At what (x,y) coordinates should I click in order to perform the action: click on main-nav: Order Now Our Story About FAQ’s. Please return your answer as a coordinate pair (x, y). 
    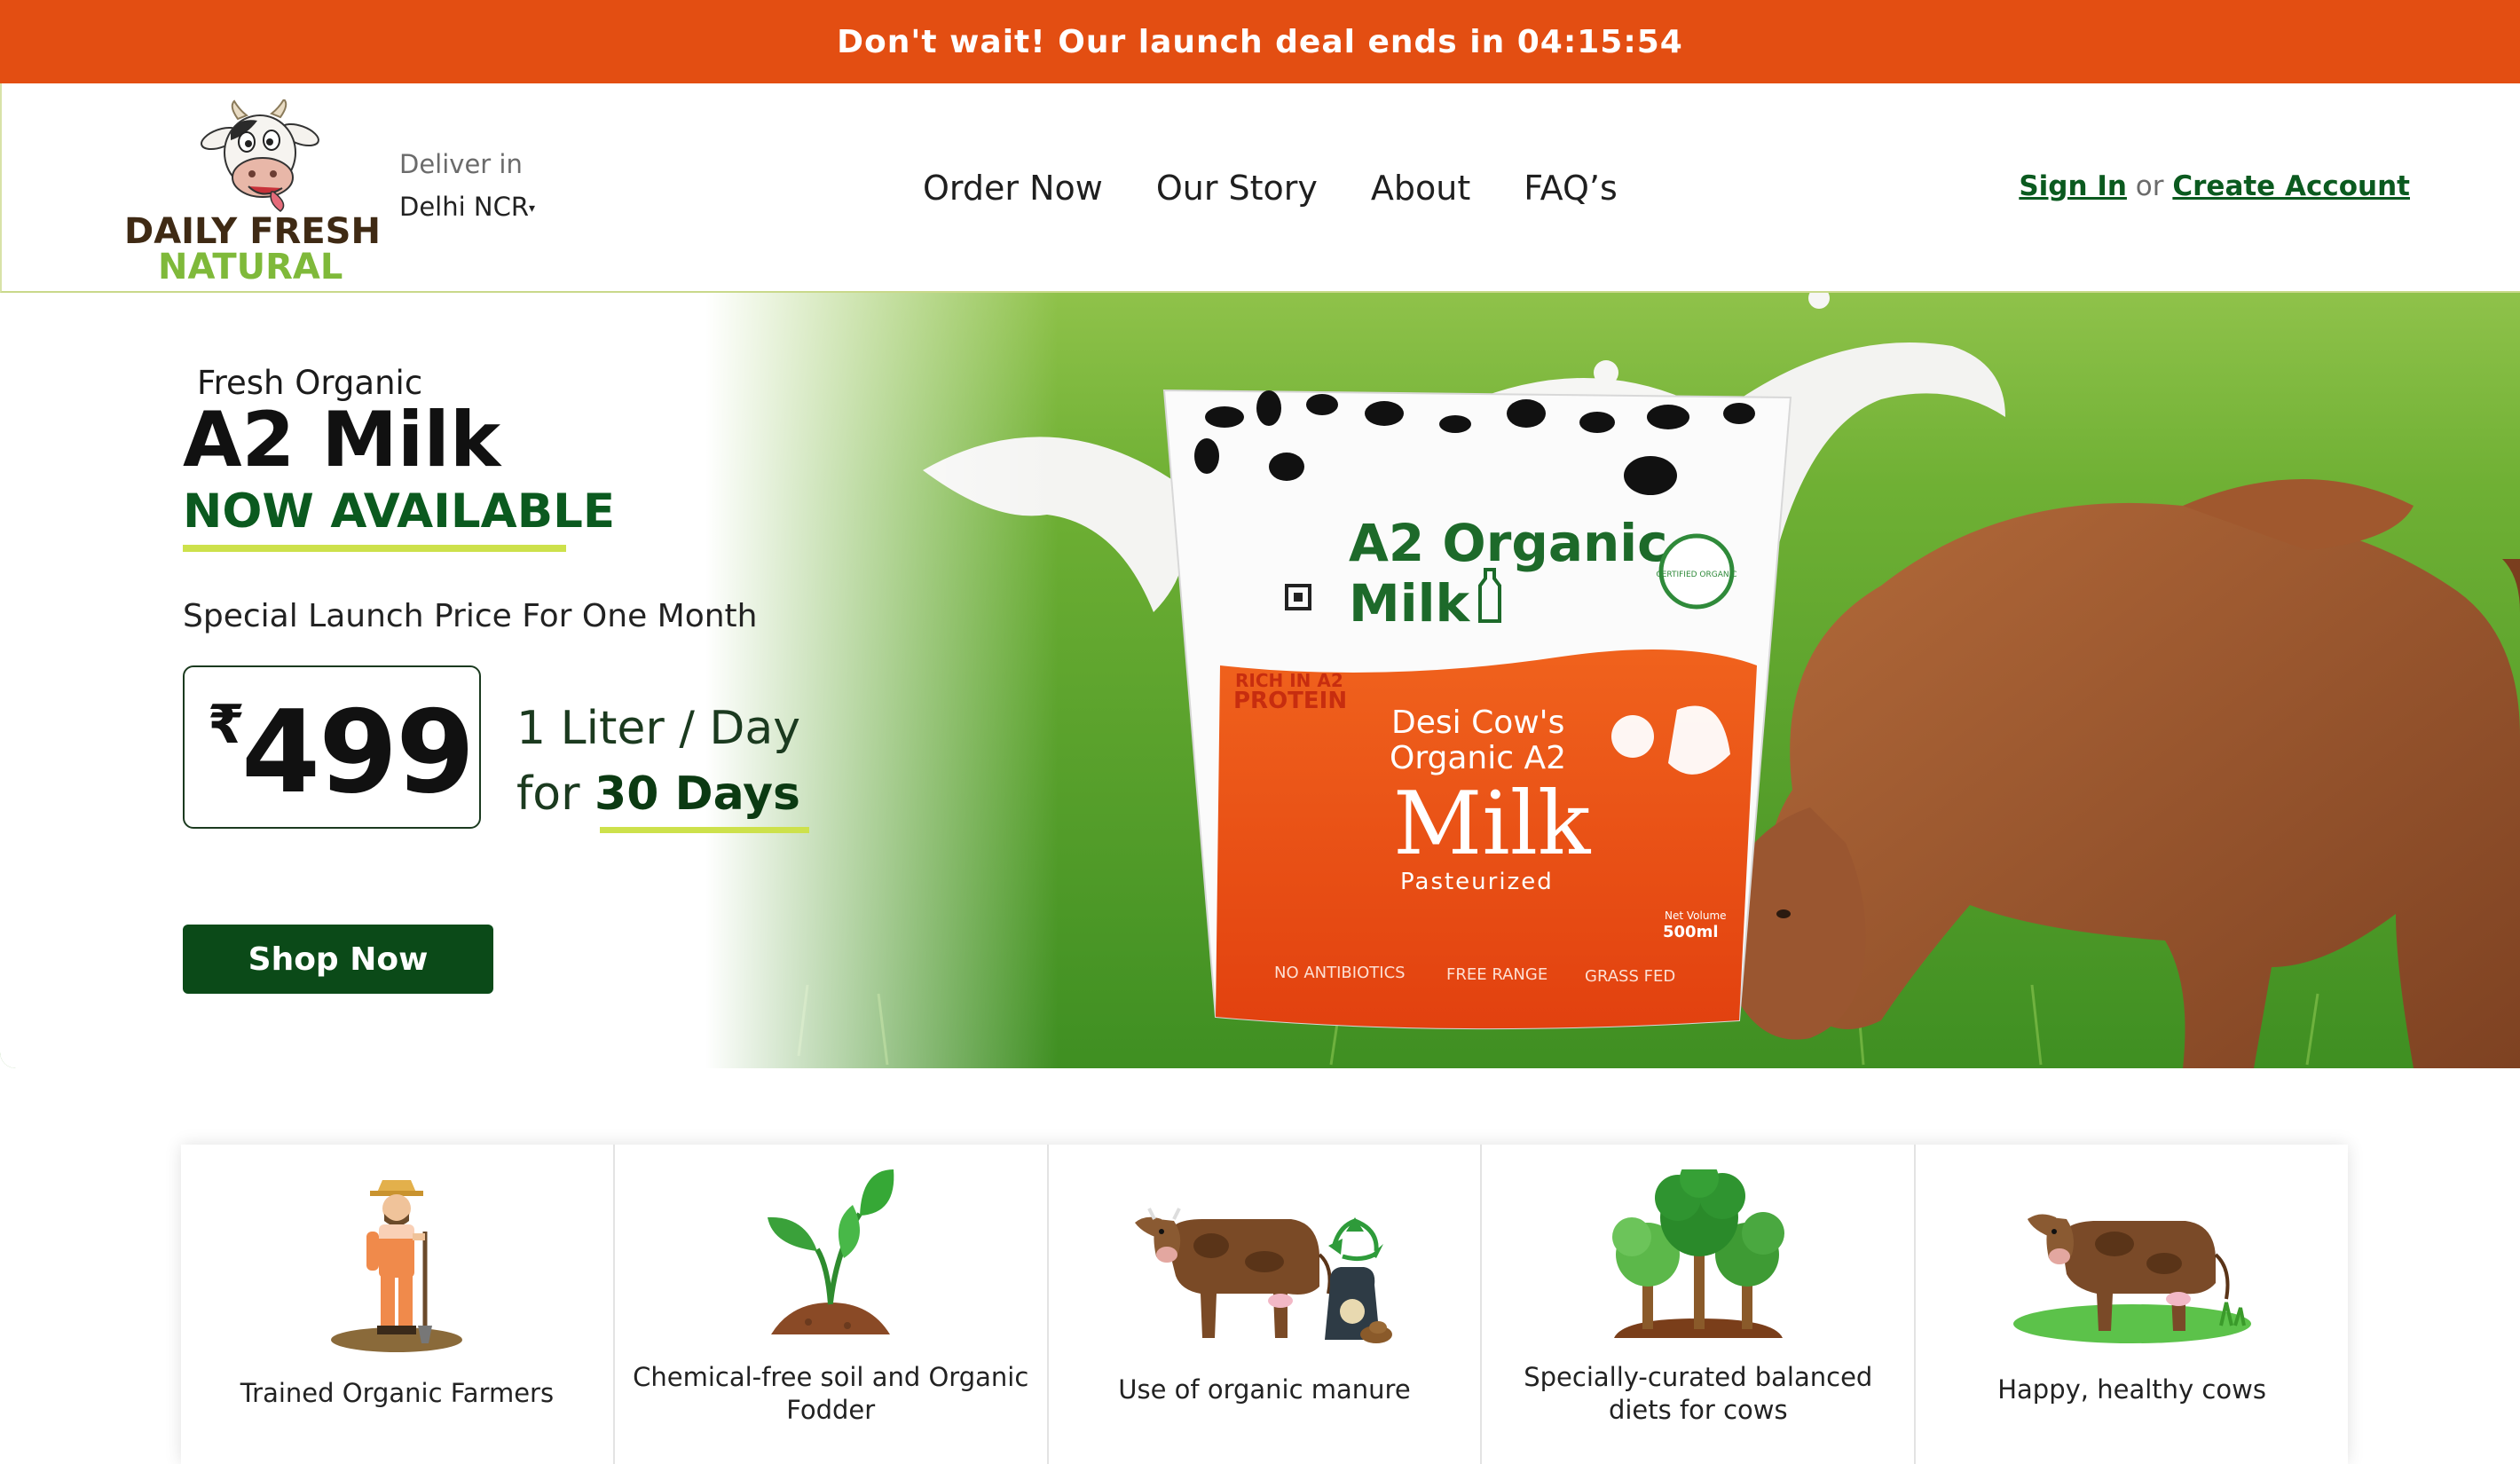
    Looking at the image, I should click on (1270, 189).